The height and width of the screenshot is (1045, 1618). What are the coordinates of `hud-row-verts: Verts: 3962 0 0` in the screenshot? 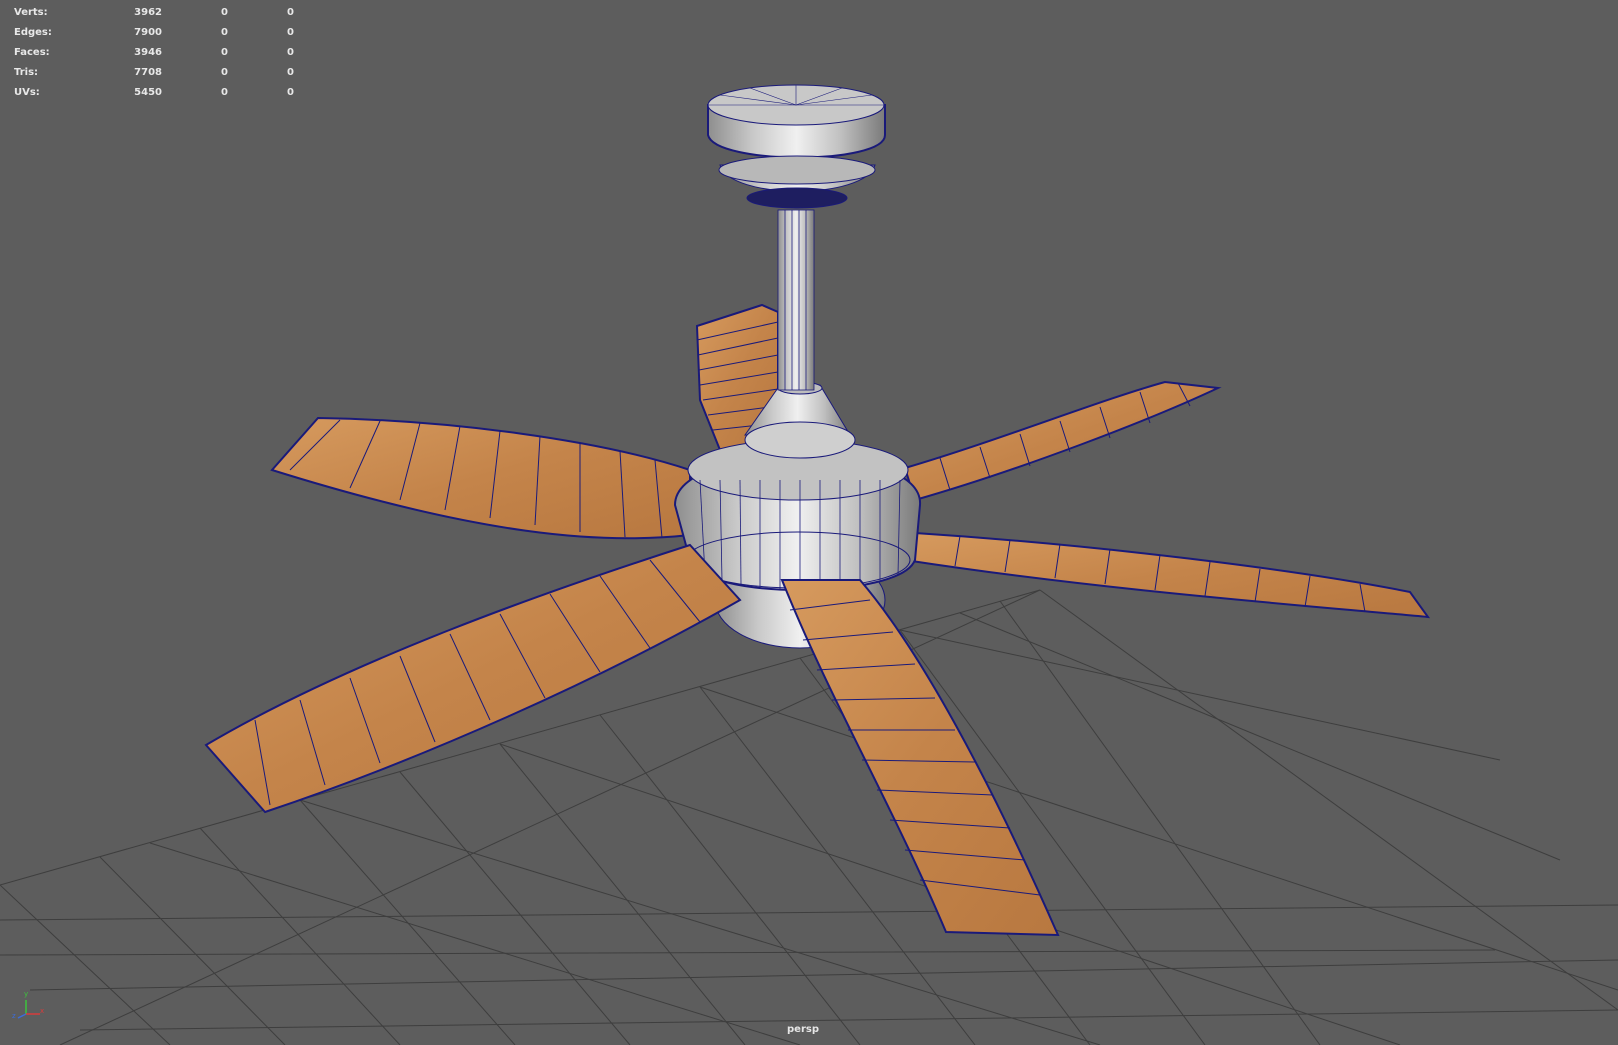 It's located at (154, 12).